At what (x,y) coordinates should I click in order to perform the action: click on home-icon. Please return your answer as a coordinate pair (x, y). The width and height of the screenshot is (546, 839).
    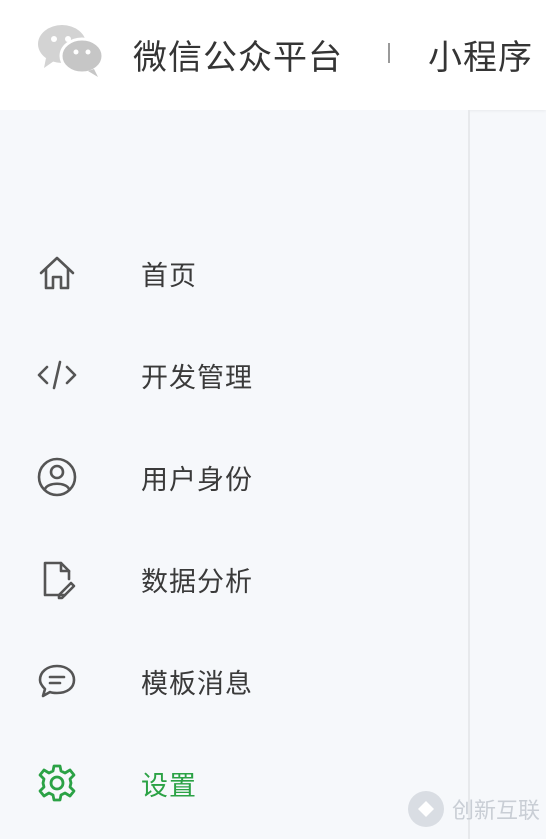
    Looking at the image, I should click on (57, 273).